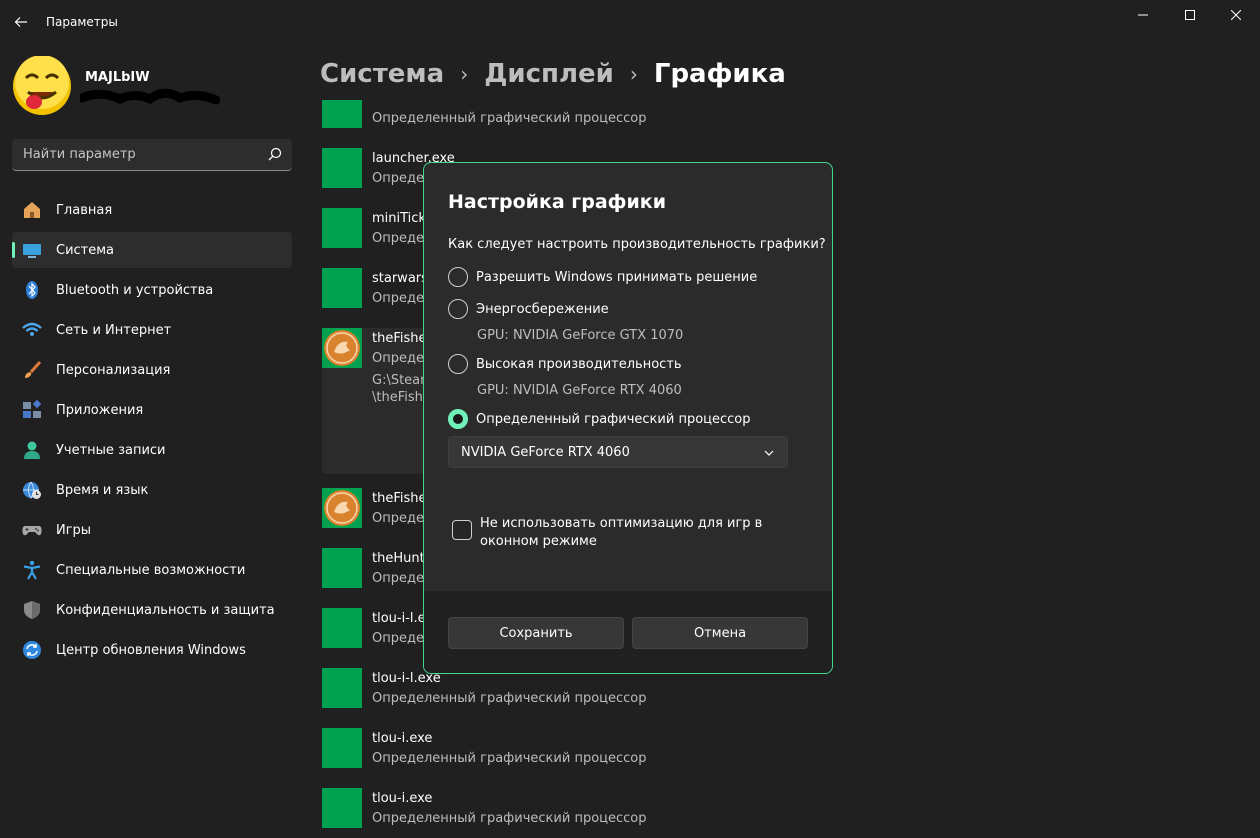 This screenshot has height=838, width=1260. What do you see at coordinates (113, 370) in the screenshot?
I see `sidebar-item-label: Персонализация` at bounding box center [113, 370].